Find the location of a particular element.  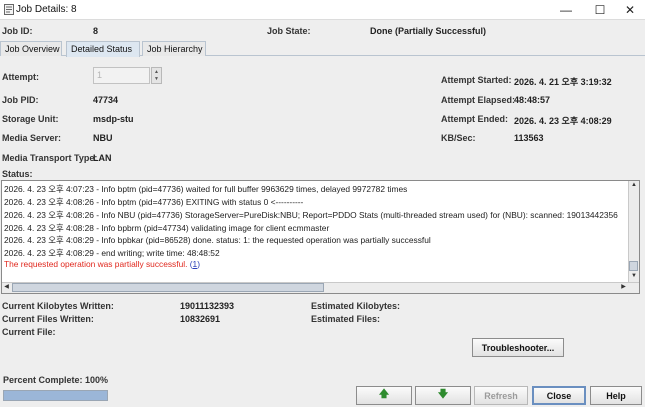

kb-written-value: 19011132393 is located at coordinates (207, 306).